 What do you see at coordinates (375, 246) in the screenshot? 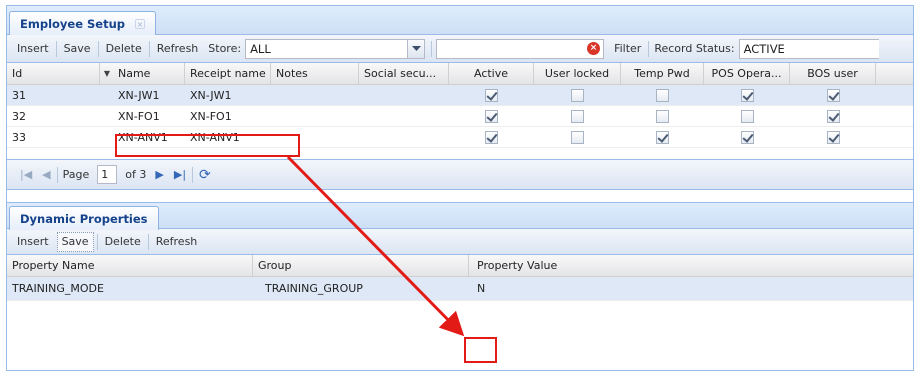
I see `annotation-arrow` at bounding box center [375, 246].